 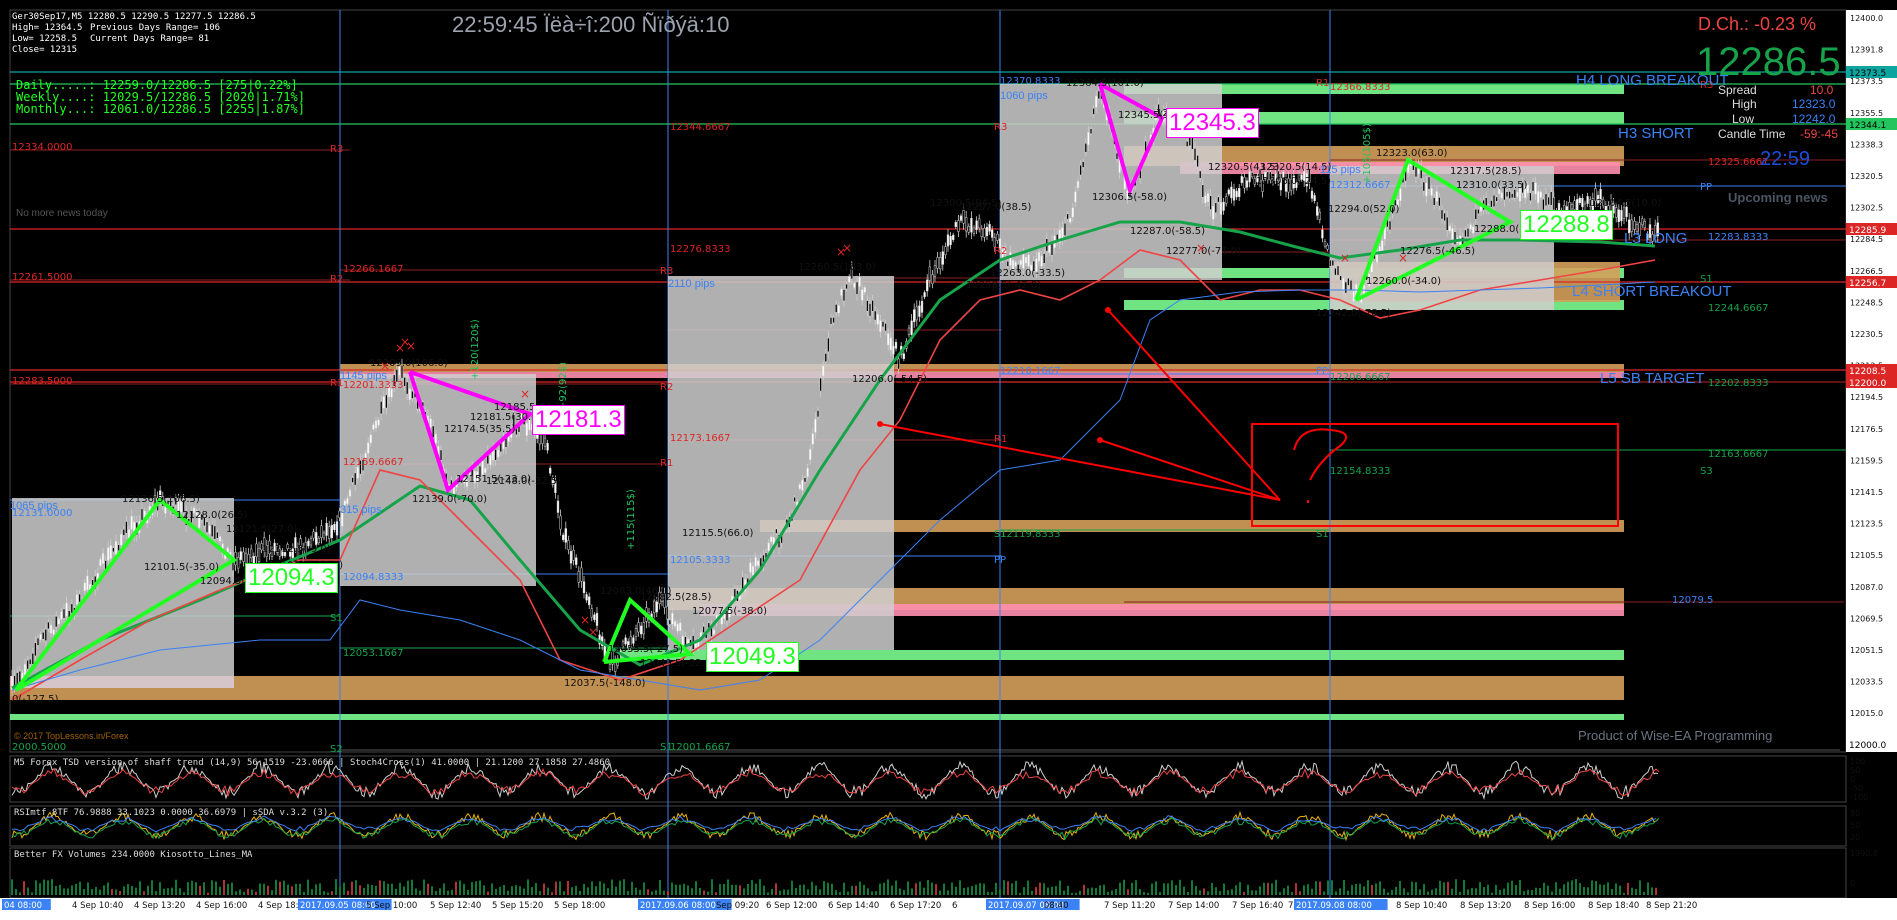 What do you see at coordinates (506, 417) in the screenshot?
I see `swing-point-label: 12181.5(30.0)` at bounding box center [506, 417].